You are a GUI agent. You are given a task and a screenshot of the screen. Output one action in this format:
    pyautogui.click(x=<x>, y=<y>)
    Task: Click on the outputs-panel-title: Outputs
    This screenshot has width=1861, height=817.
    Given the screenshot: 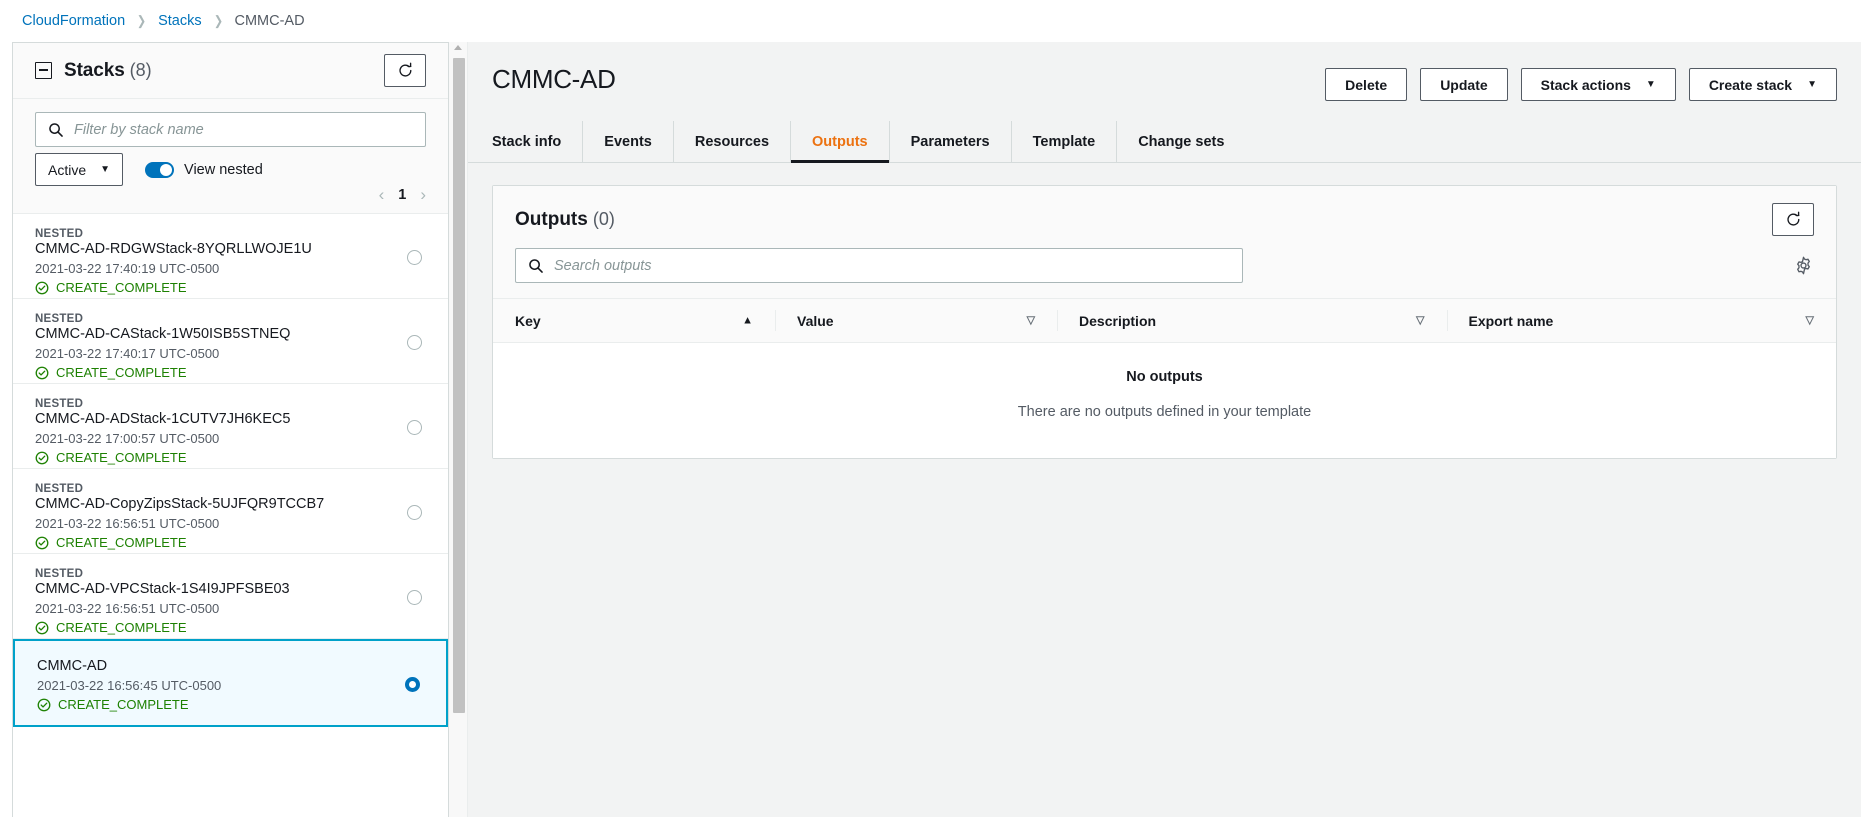 What is the action you would take?
    pyautogui.click(x=551, y=219)
    